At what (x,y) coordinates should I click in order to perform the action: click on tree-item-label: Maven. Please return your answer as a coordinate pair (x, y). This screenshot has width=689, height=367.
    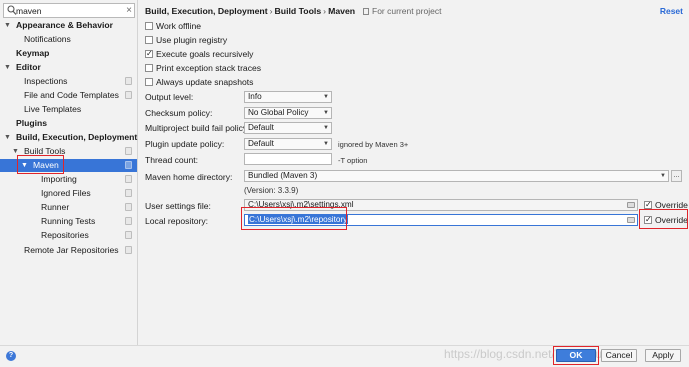
    Looking at the image, I should click on (46, 165).